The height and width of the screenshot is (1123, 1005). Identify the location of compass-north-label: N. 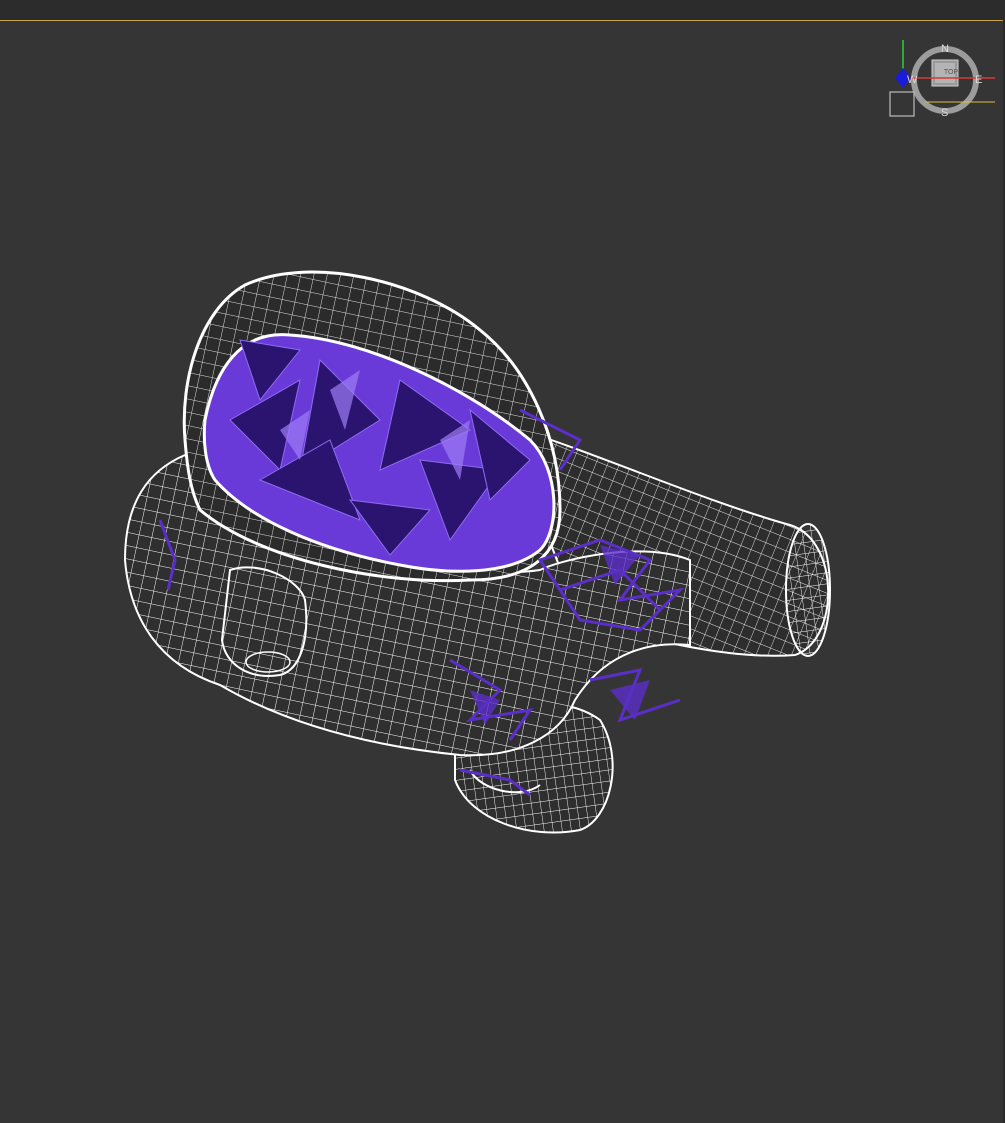
(945, 49).